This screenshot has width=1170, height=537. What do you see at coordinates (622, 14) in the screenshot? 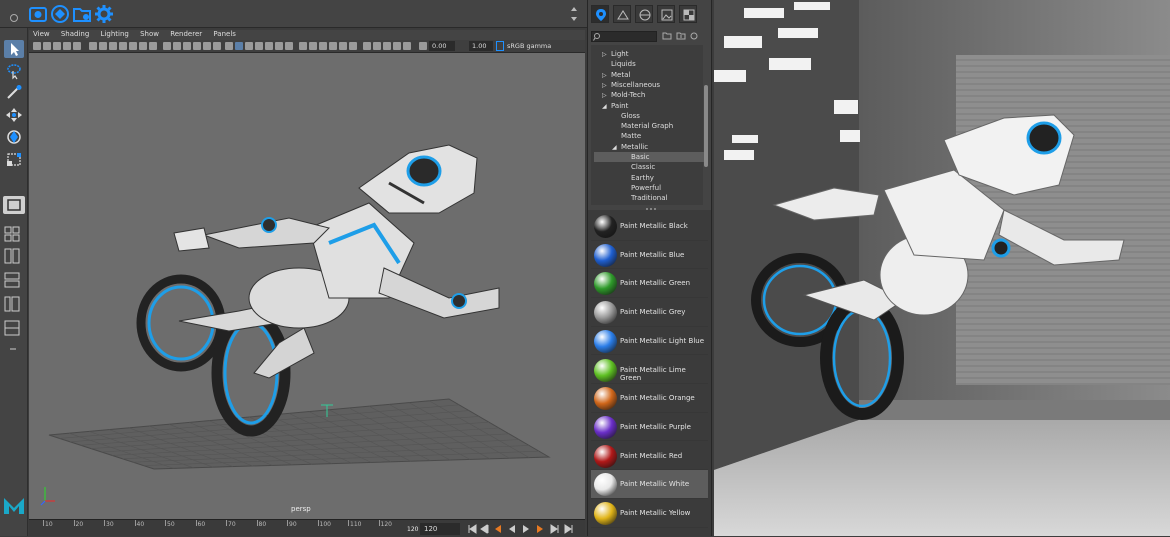
I see `tab-light-icon` at bounding box center [622, 14].